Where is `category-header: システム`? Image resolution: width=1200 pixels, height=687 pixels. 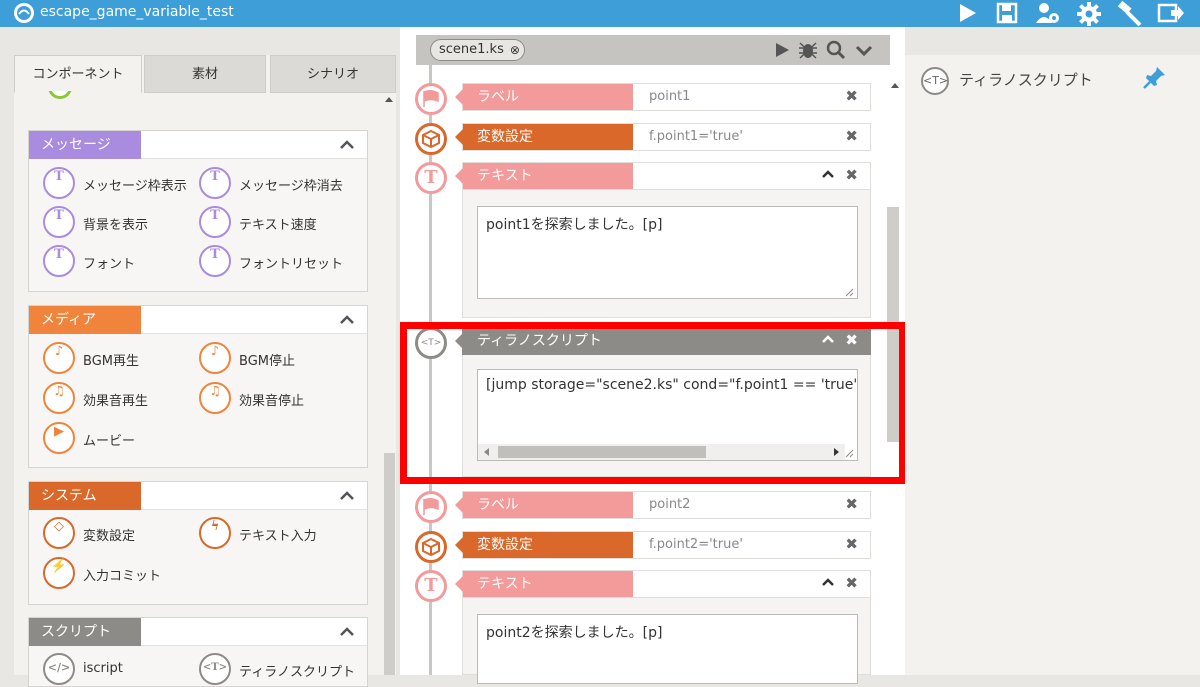 category-header: システム is located at coordinates (198, 496).